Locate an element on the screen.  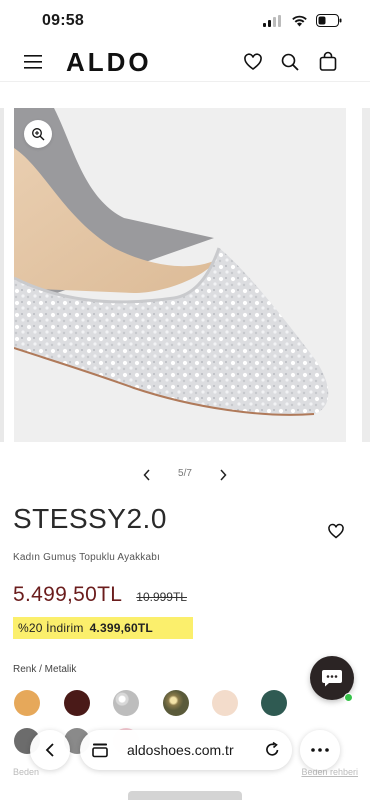
status-icons is located at coordinates (302, 20).